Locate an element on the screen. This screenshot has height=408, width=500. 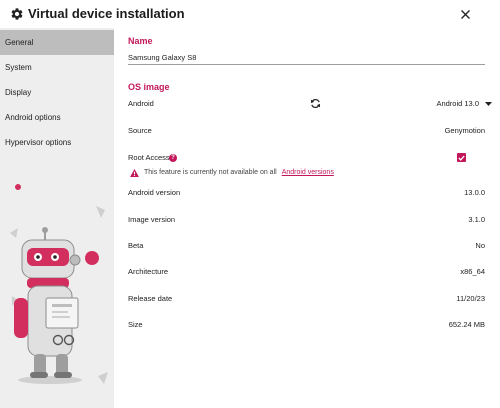
name-section-title: Name is located at coordinates (140, 41).